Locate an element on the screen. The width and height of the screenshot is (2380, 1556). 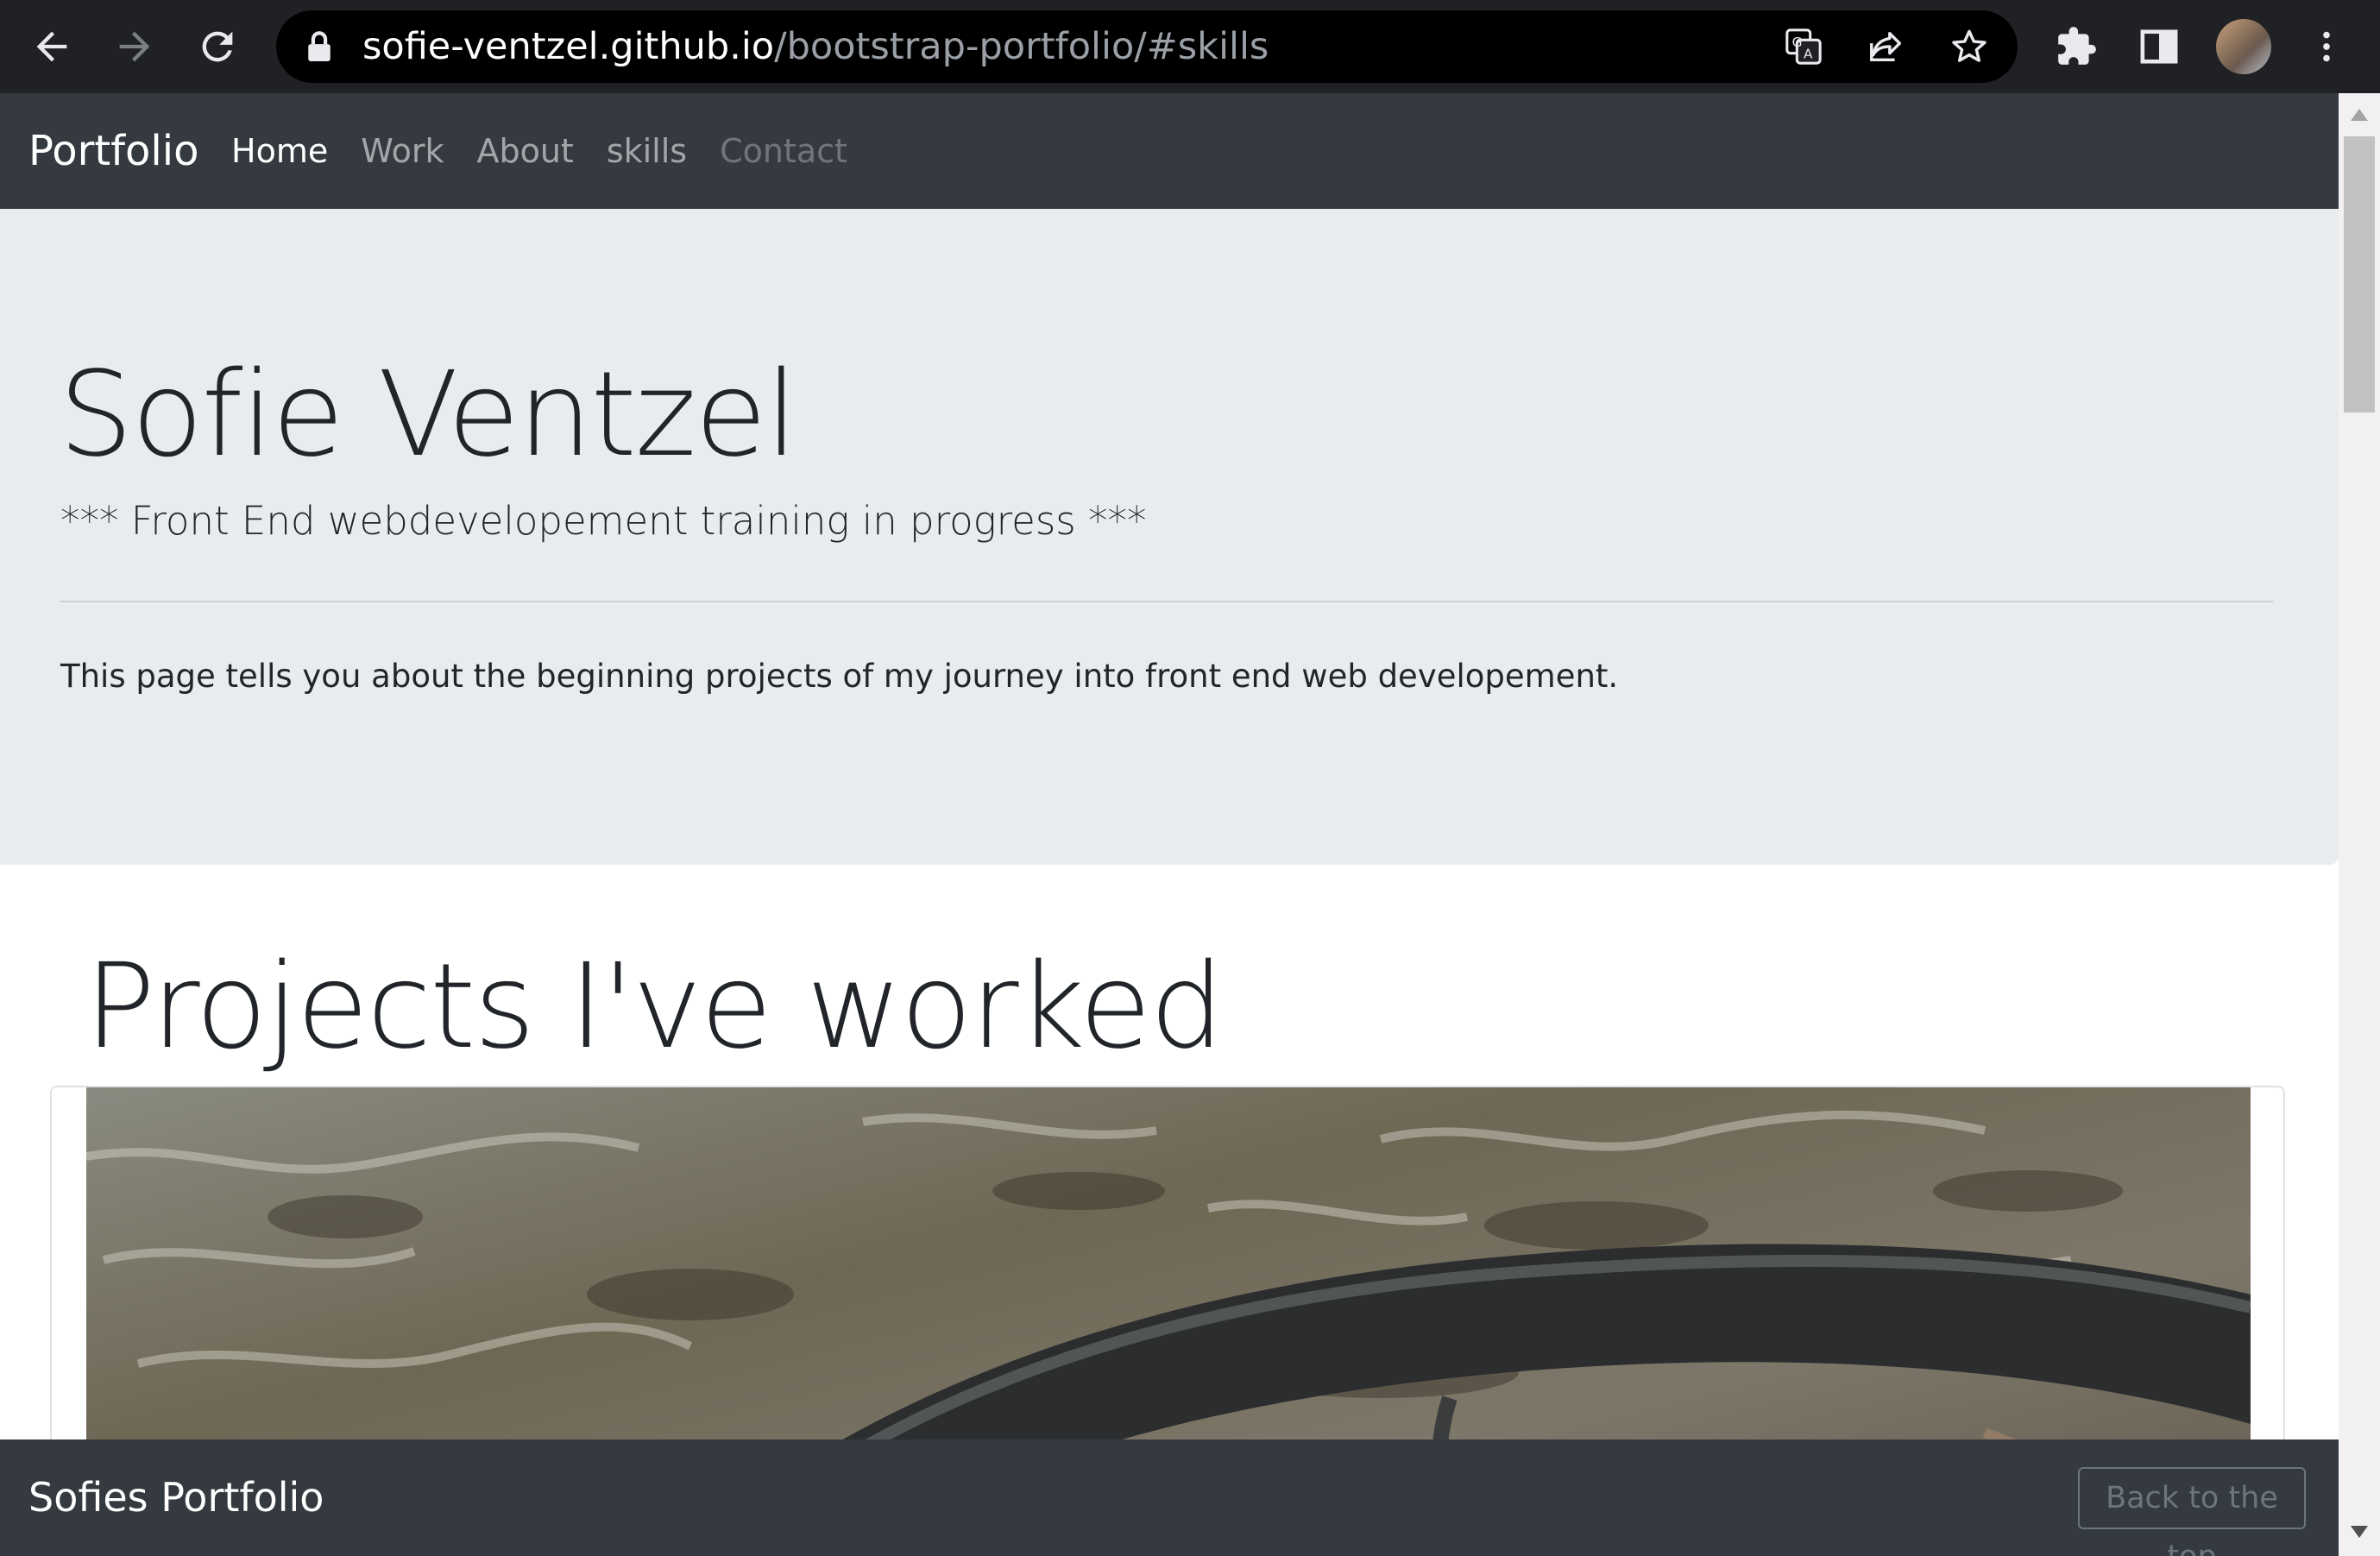
scroll-down-arrow-icon is located at coordinates (2360, 1532).